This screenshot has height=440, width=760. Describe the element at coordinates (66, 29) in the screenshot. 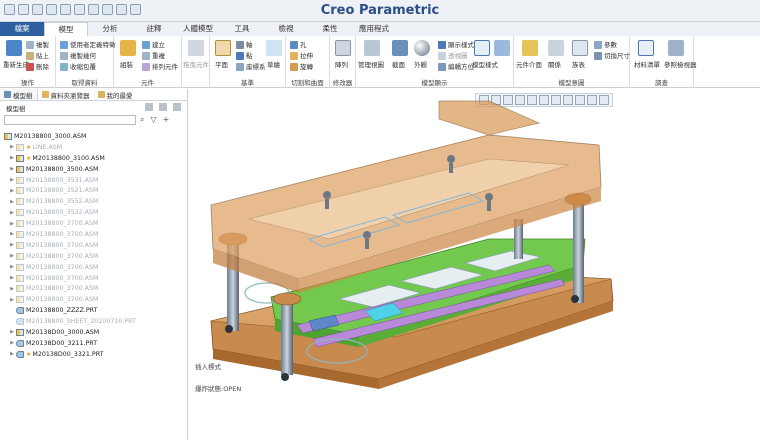

I see `tab-model: 模型` at that location.